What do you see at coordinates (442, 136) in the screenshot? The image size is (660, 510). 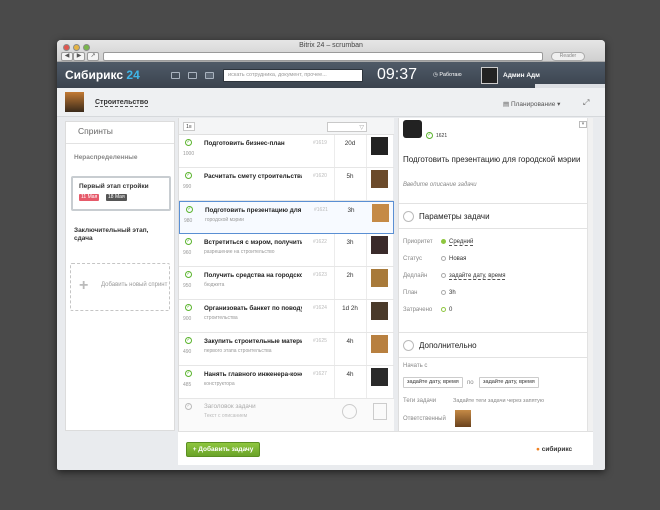 I see `task-id: 1621` at bounding box center [442, 136].